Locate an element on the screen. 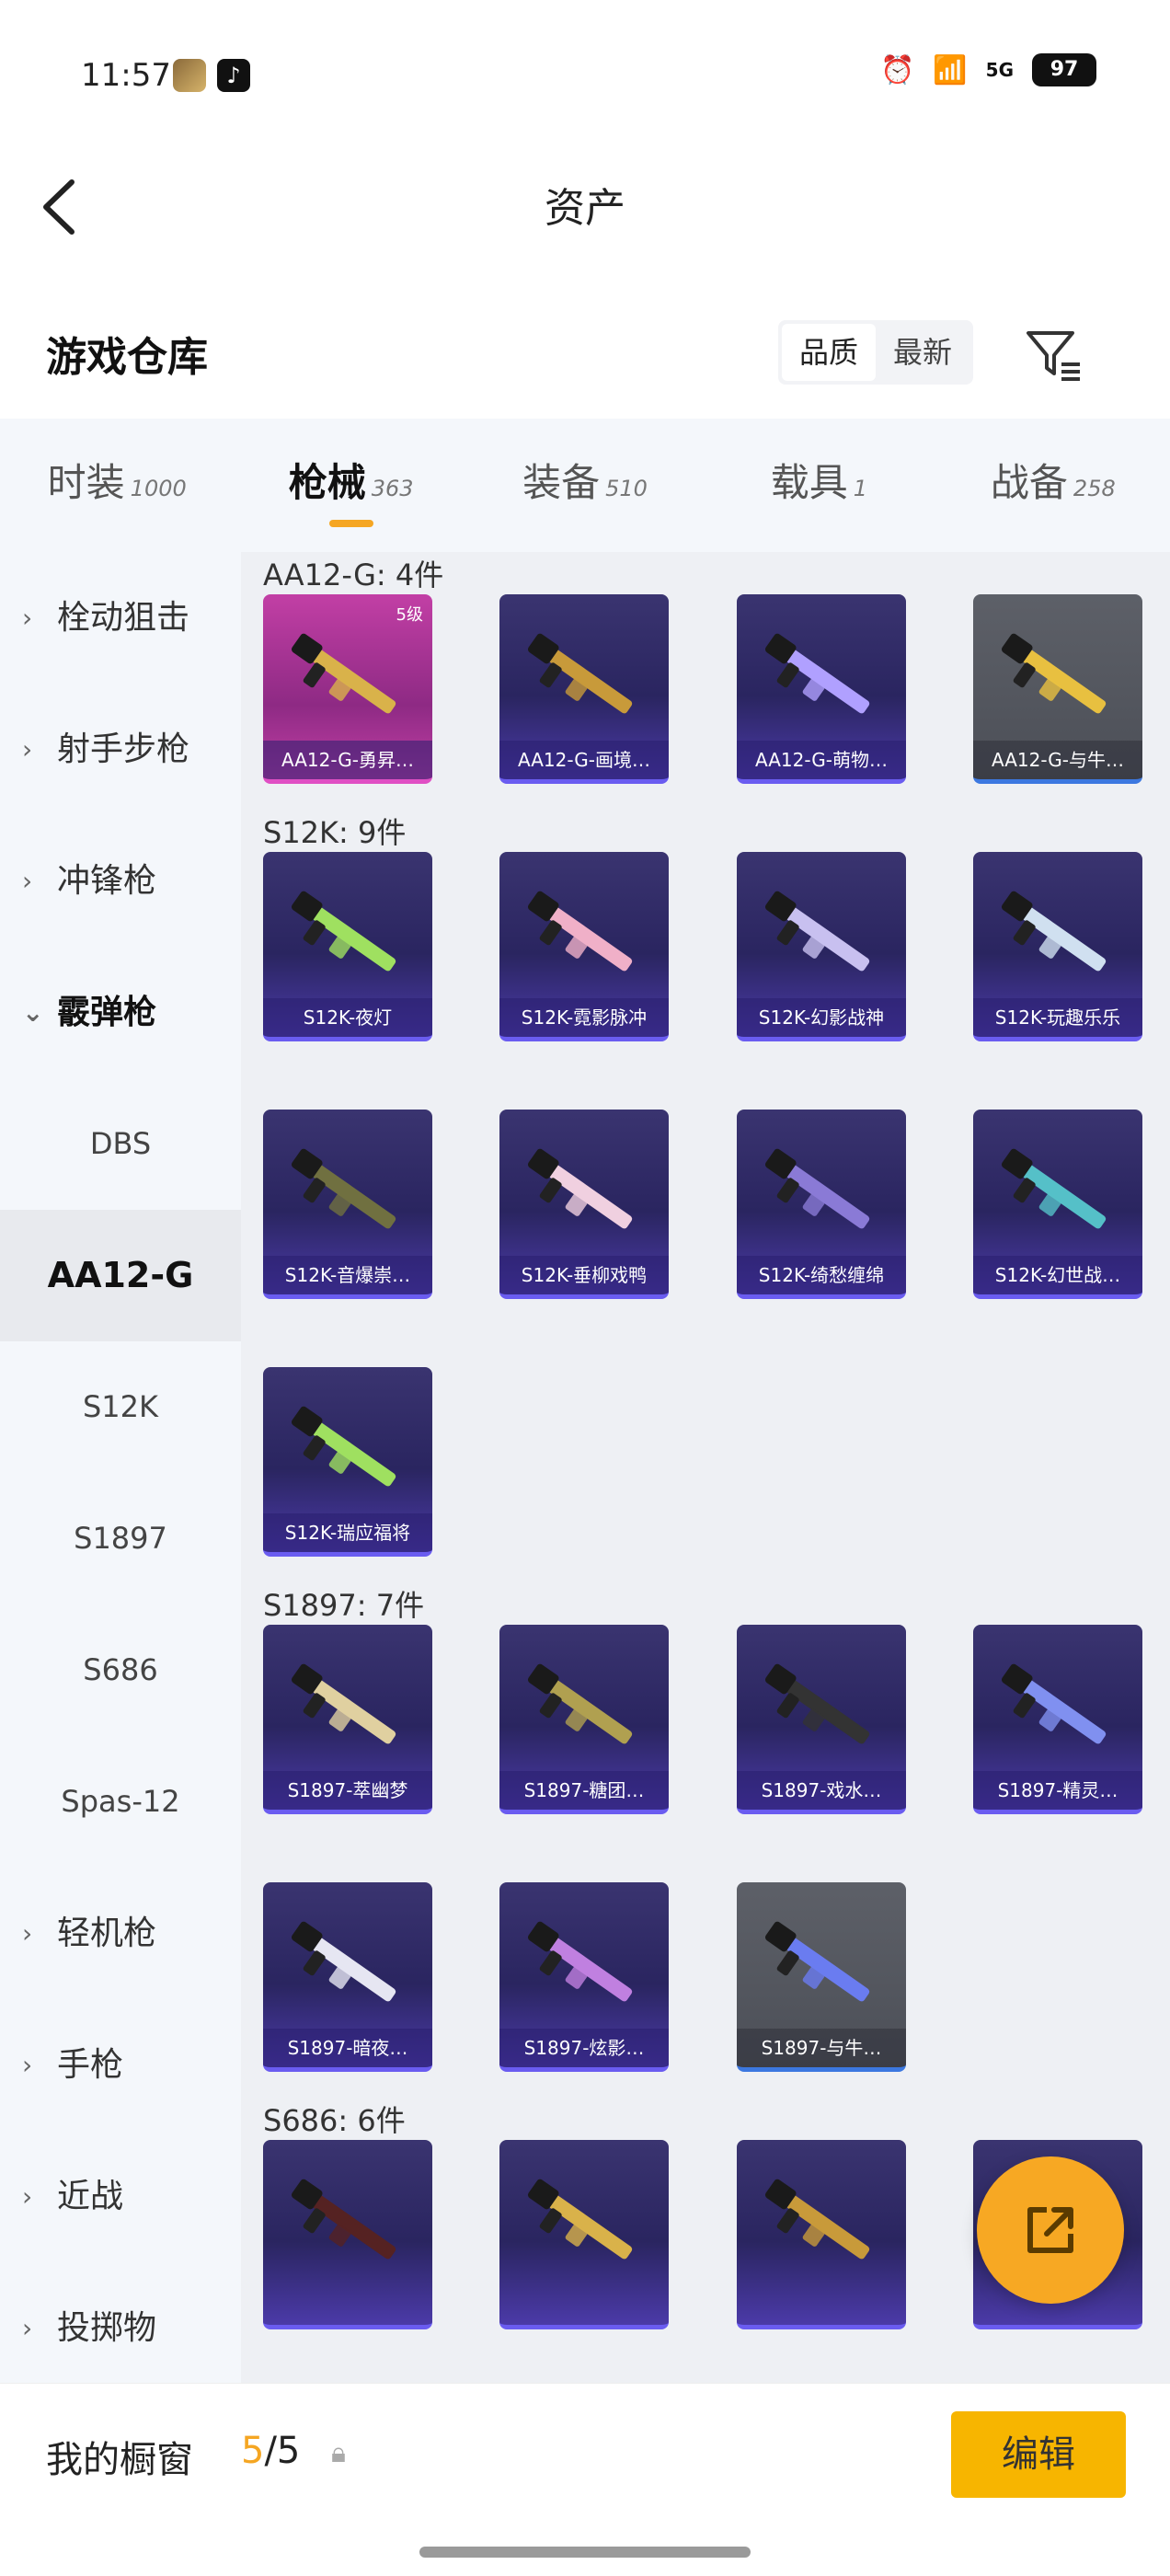  sidebar-item-label: 冲锋枪 is located at coordinates (107, 881).